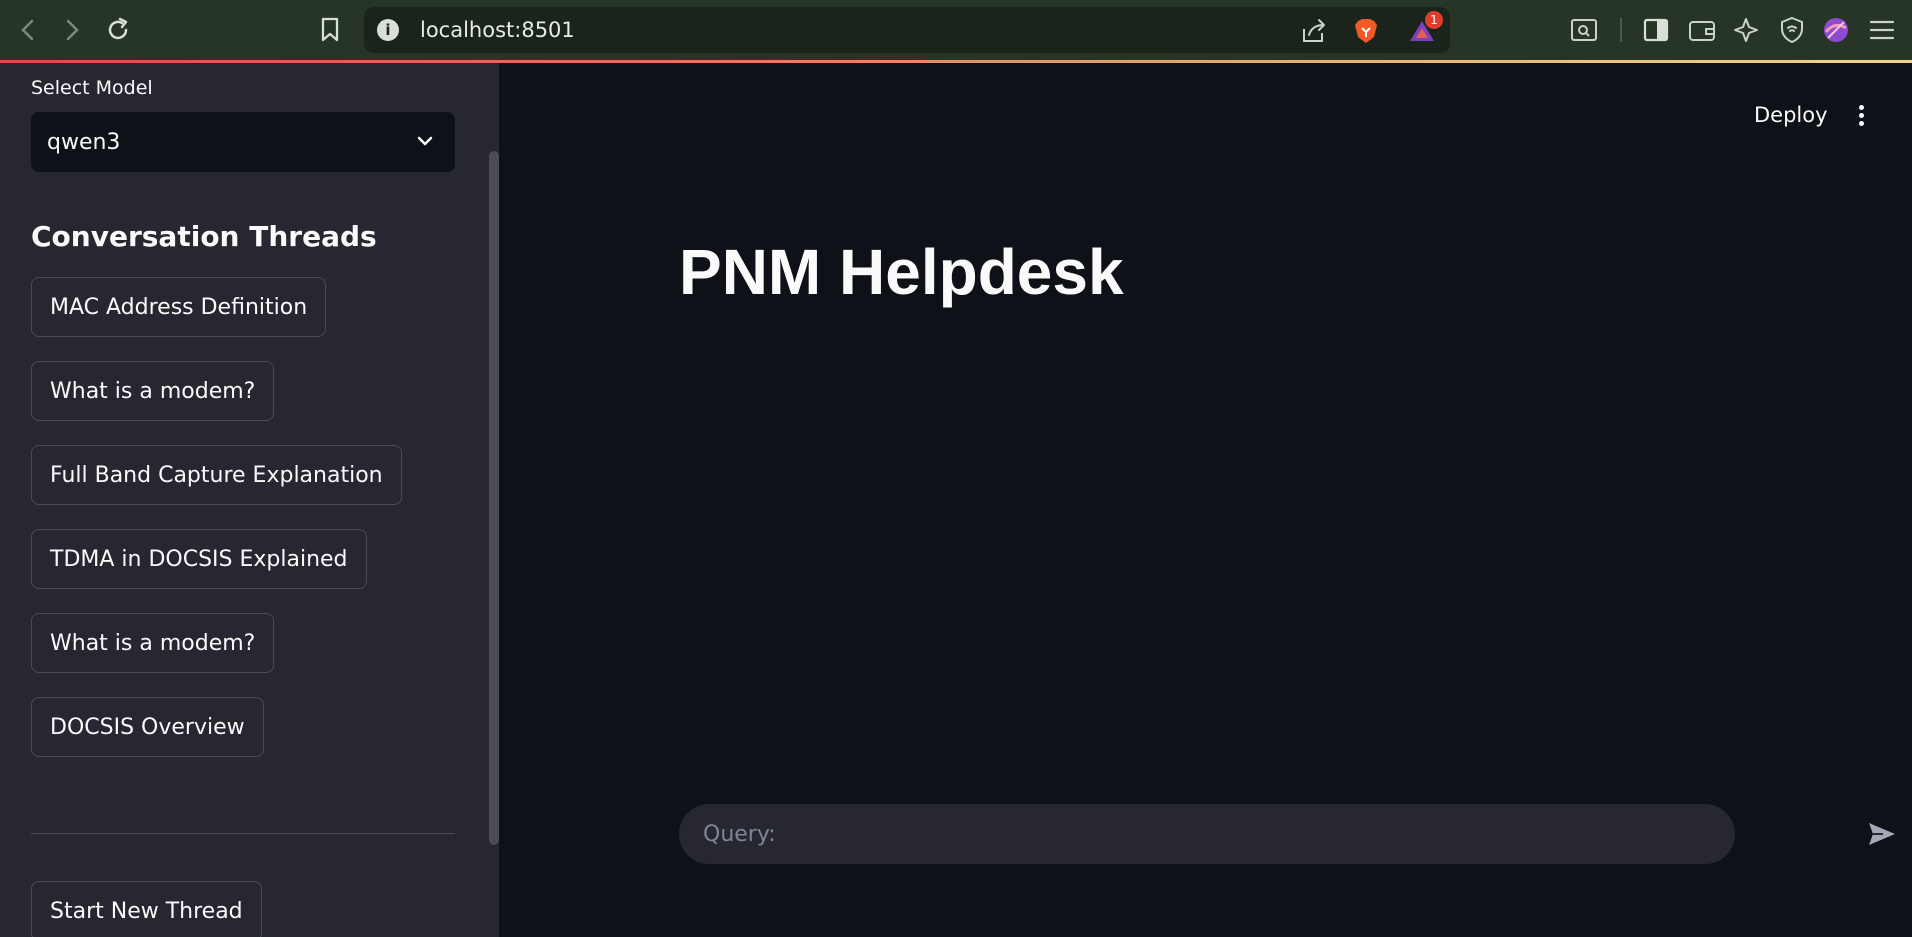 Image resolution: width=1912 pixels, height=937 pixels. Describe the element at coordinates (330, 30) in the screenshot. I see `bookmark-icon` at that location.